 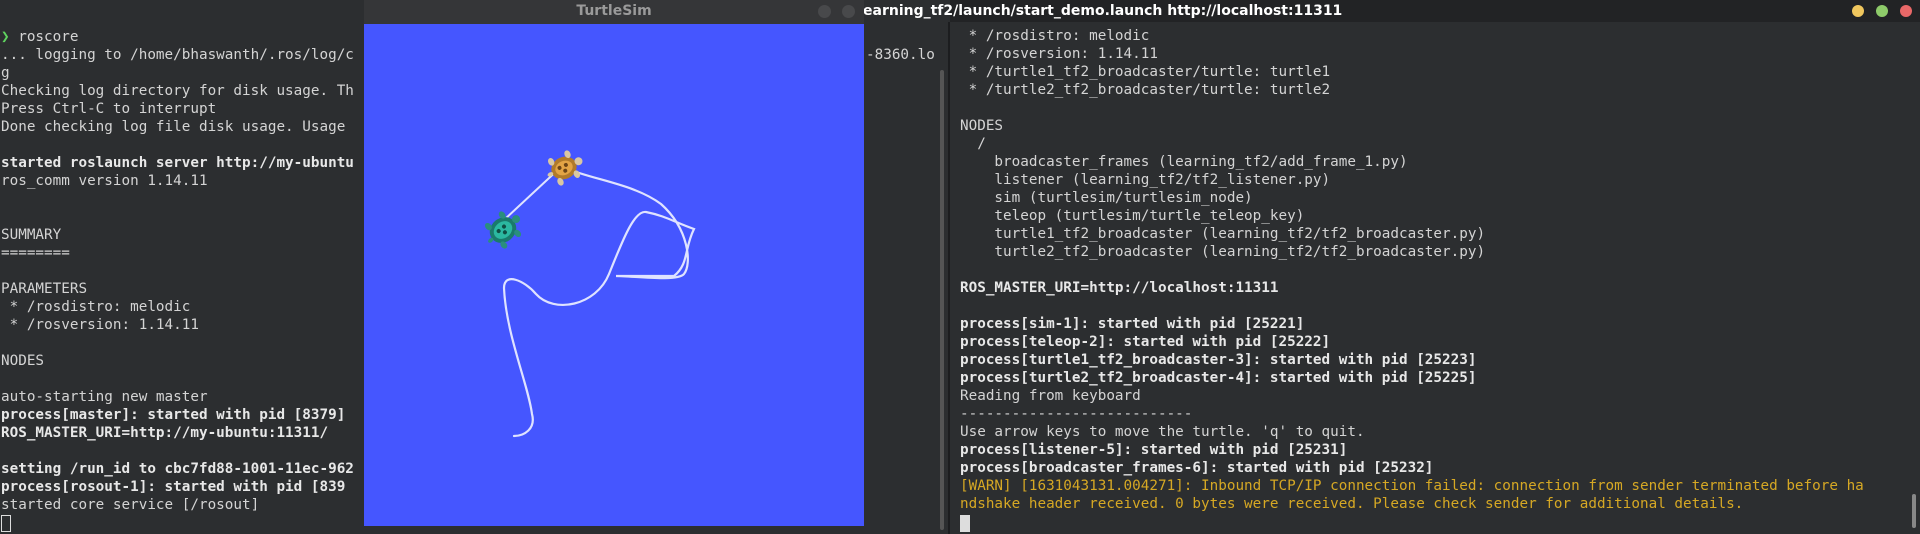 I want to click on right-terminal-line: listener (learning_tf2/tf2_listener.py), so click(x=1145, y=180).